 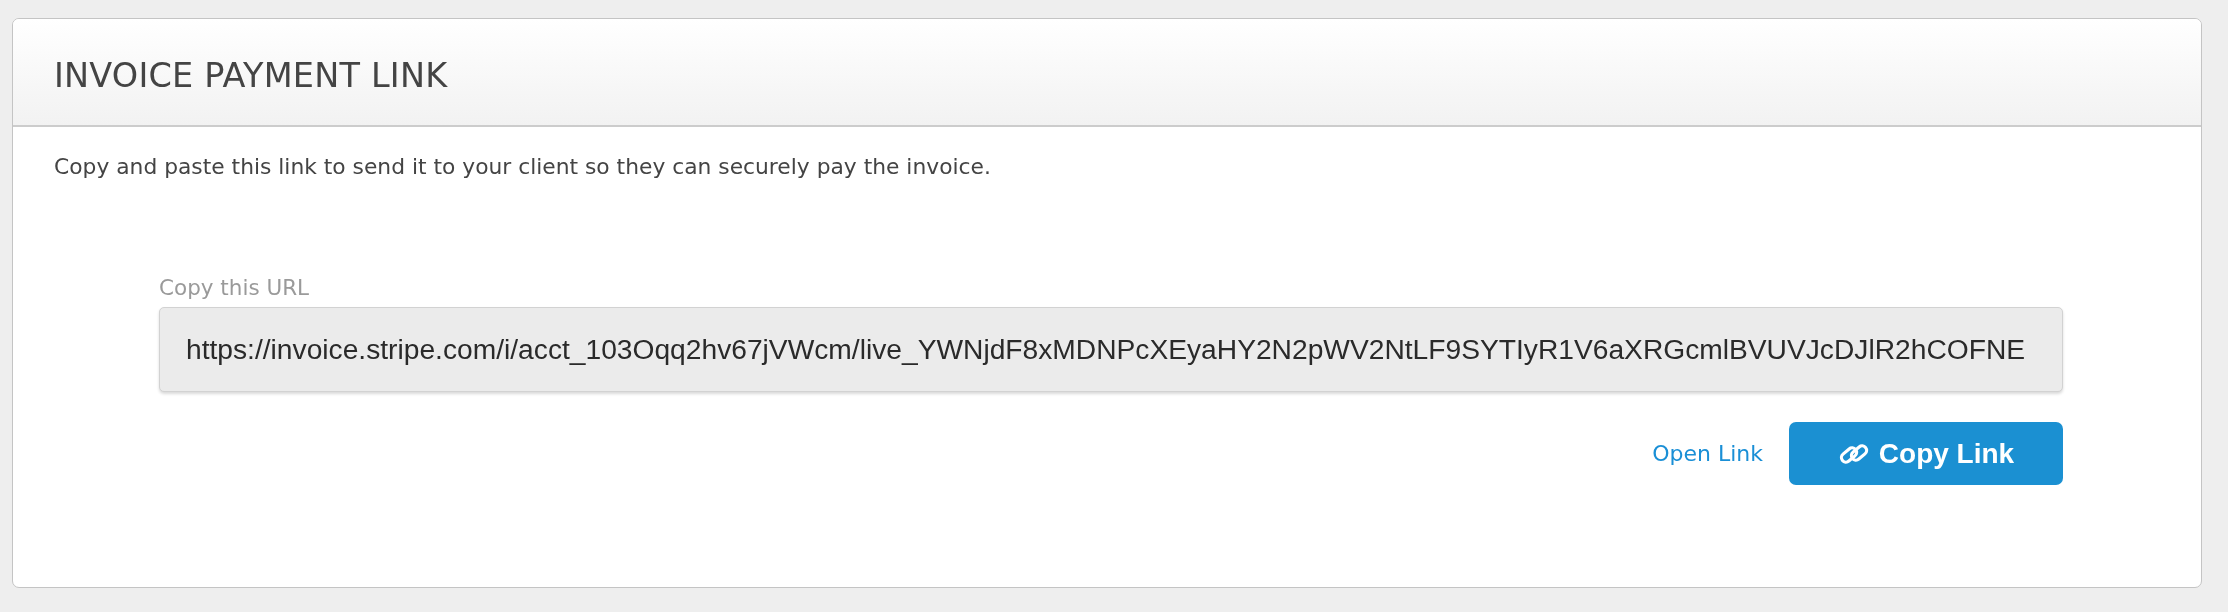 I want to click on url-label: Copy this URL, so click(x=234, y=288).